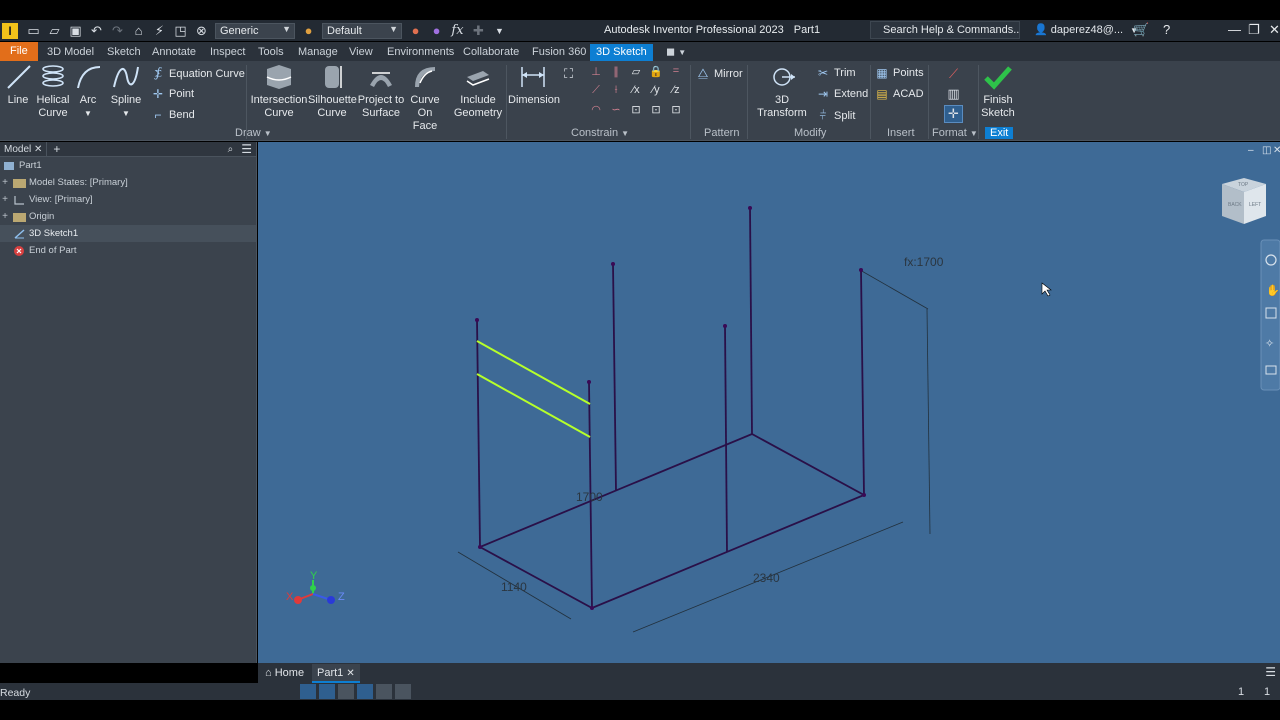 The width and height of the screenshot is (1280, 720). Describe the element at coordinates (1251, 150) in the screenshot. I see `viewport-minimize-icon: –` at that location.